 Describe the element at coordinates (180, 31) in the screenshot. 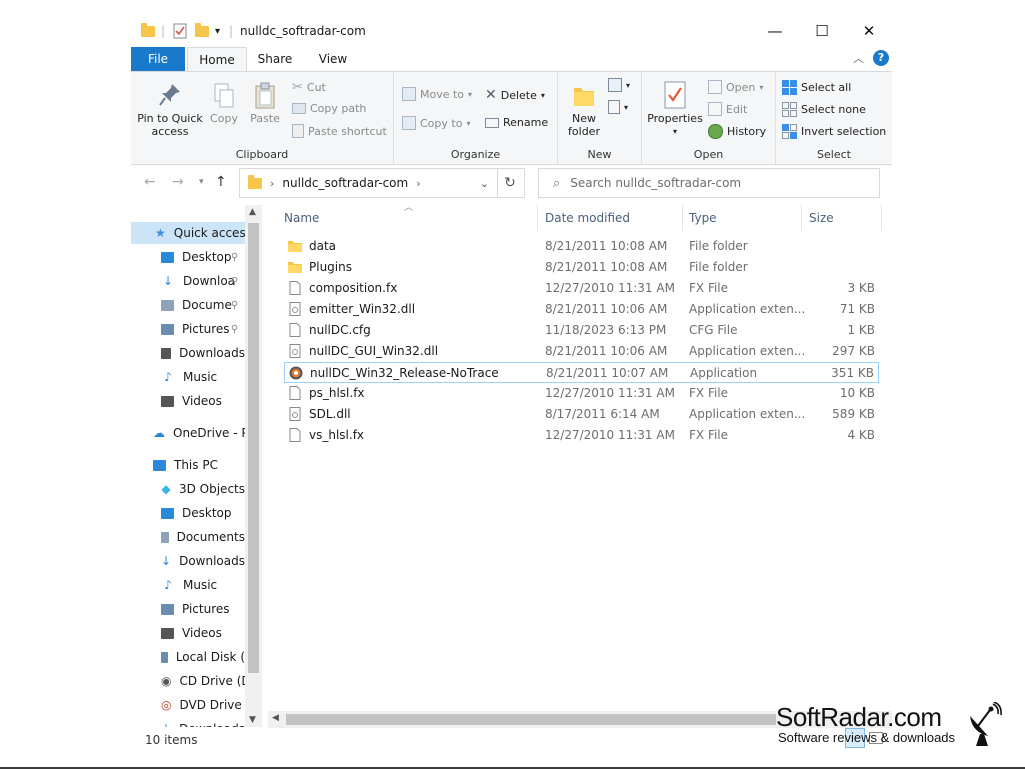

I see `properties-quick-icon` at that location.